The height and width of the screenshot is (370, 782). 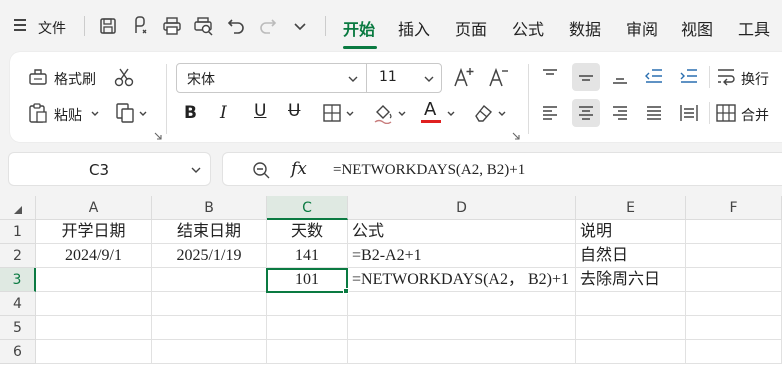 What do you see at coordinates (586, 113) in the screenshot?
I see `align-center-icon` at bounding box center [586, 113].